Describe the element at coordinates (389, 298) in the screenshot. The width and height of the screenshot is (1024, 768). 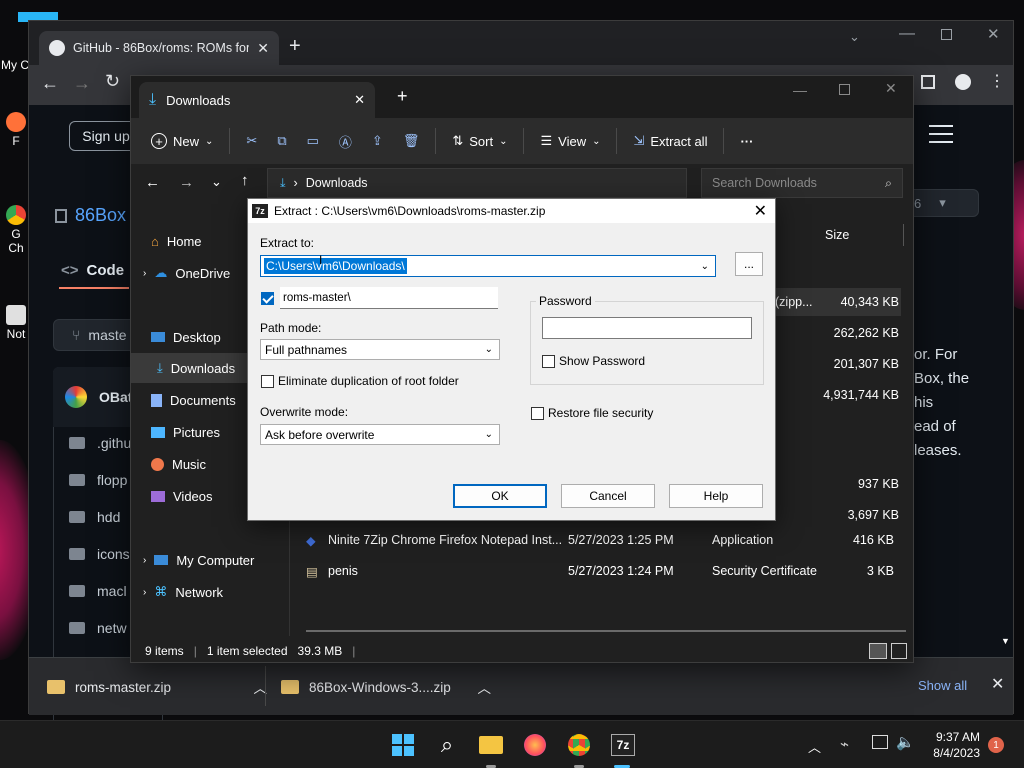
I see `subfolder-input: roms-master\` at that location.